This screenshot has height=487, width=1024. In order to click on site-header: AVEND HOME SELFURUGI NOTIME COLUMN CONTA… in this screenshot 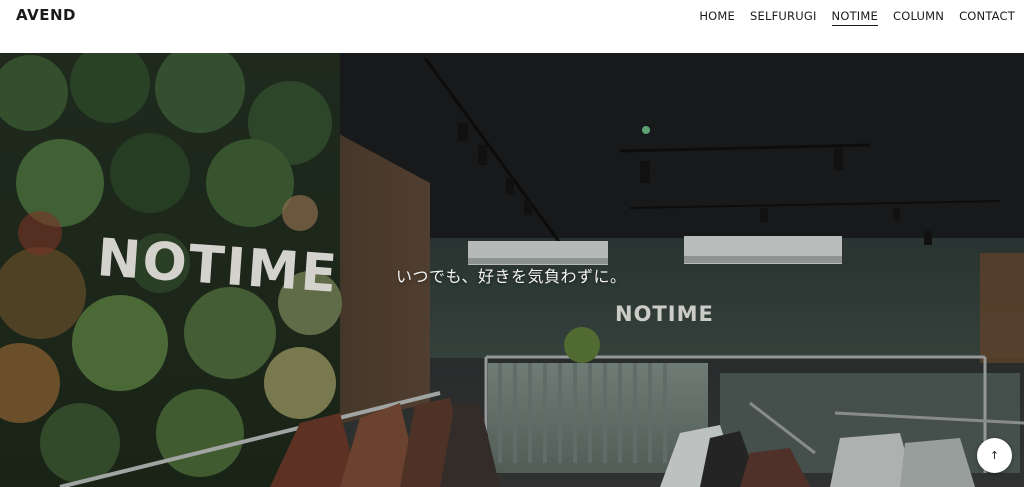, I will do `click(512, 26)`.